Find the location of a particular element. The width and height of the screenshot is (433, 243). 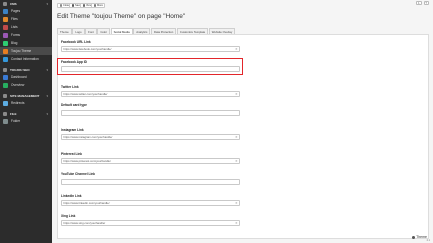

sidebar-item-blog: Blog is located at coordinates (26, 43).